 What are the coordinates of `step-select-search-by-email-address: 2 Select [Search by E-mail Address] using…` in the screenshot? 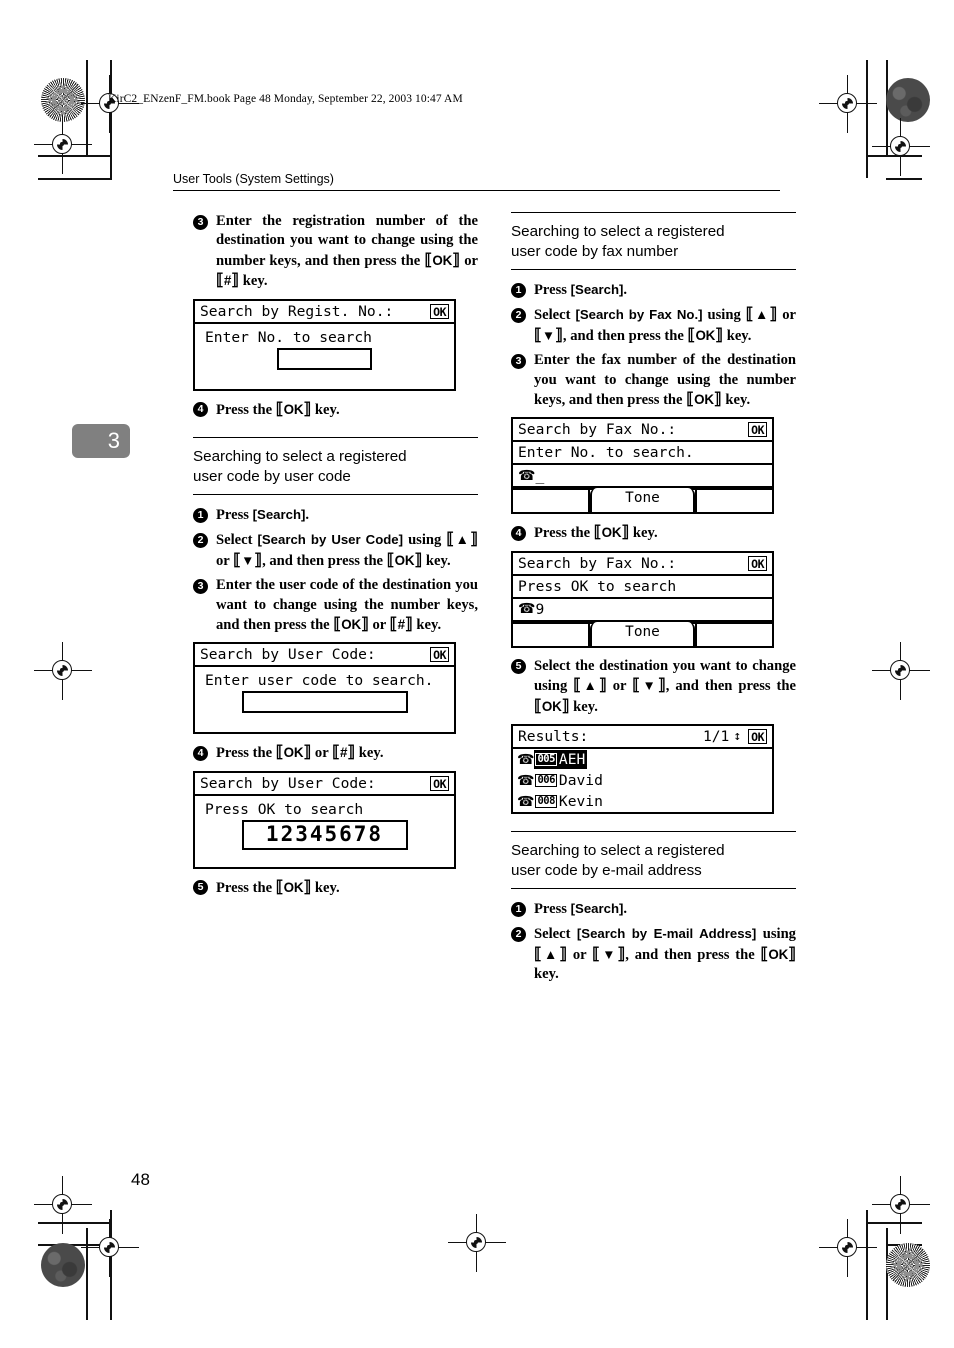 It's located at (653, 954).